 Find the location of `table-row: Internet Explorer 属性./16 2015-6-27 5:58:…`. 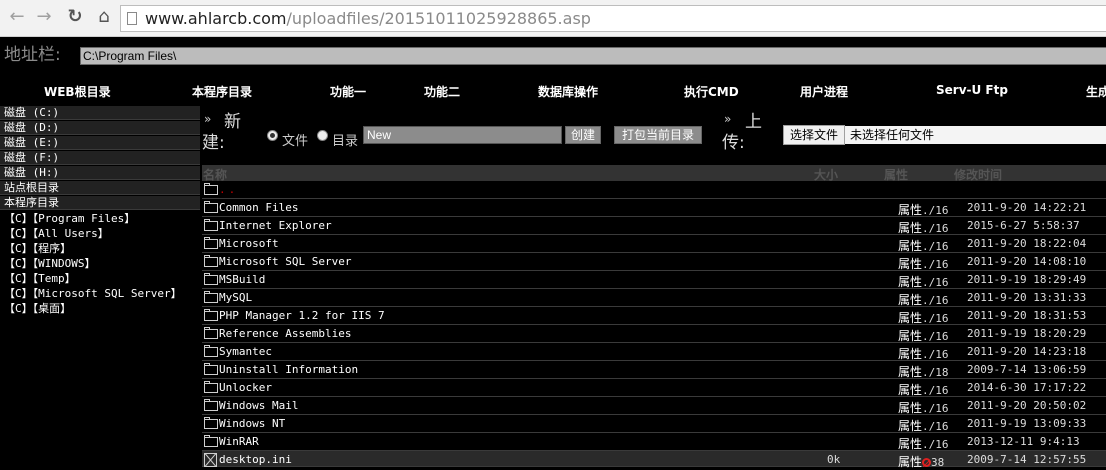

table-row: Internet Explorer 属性./16 2015-6-27 5:58:… is located at coordinates (654, 226).